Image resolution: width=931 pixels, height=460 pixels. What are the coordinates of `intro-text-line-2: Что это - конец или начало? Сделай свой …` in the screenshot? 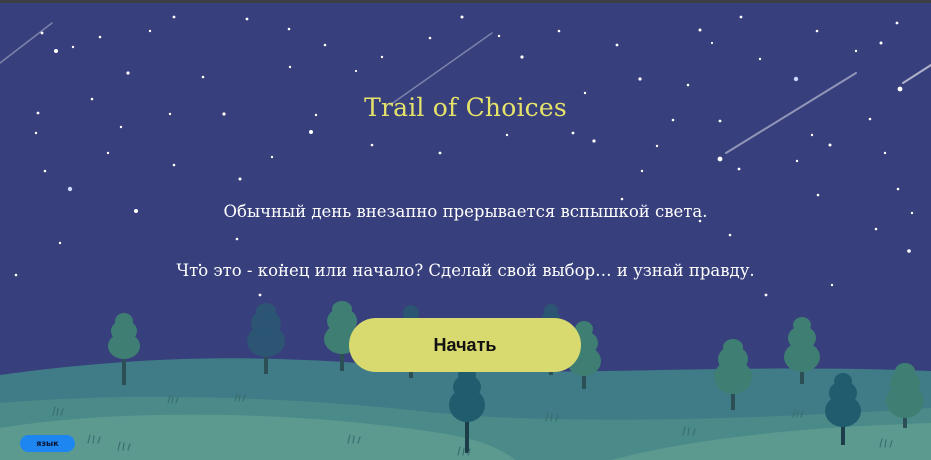 It's located at (465, 270).